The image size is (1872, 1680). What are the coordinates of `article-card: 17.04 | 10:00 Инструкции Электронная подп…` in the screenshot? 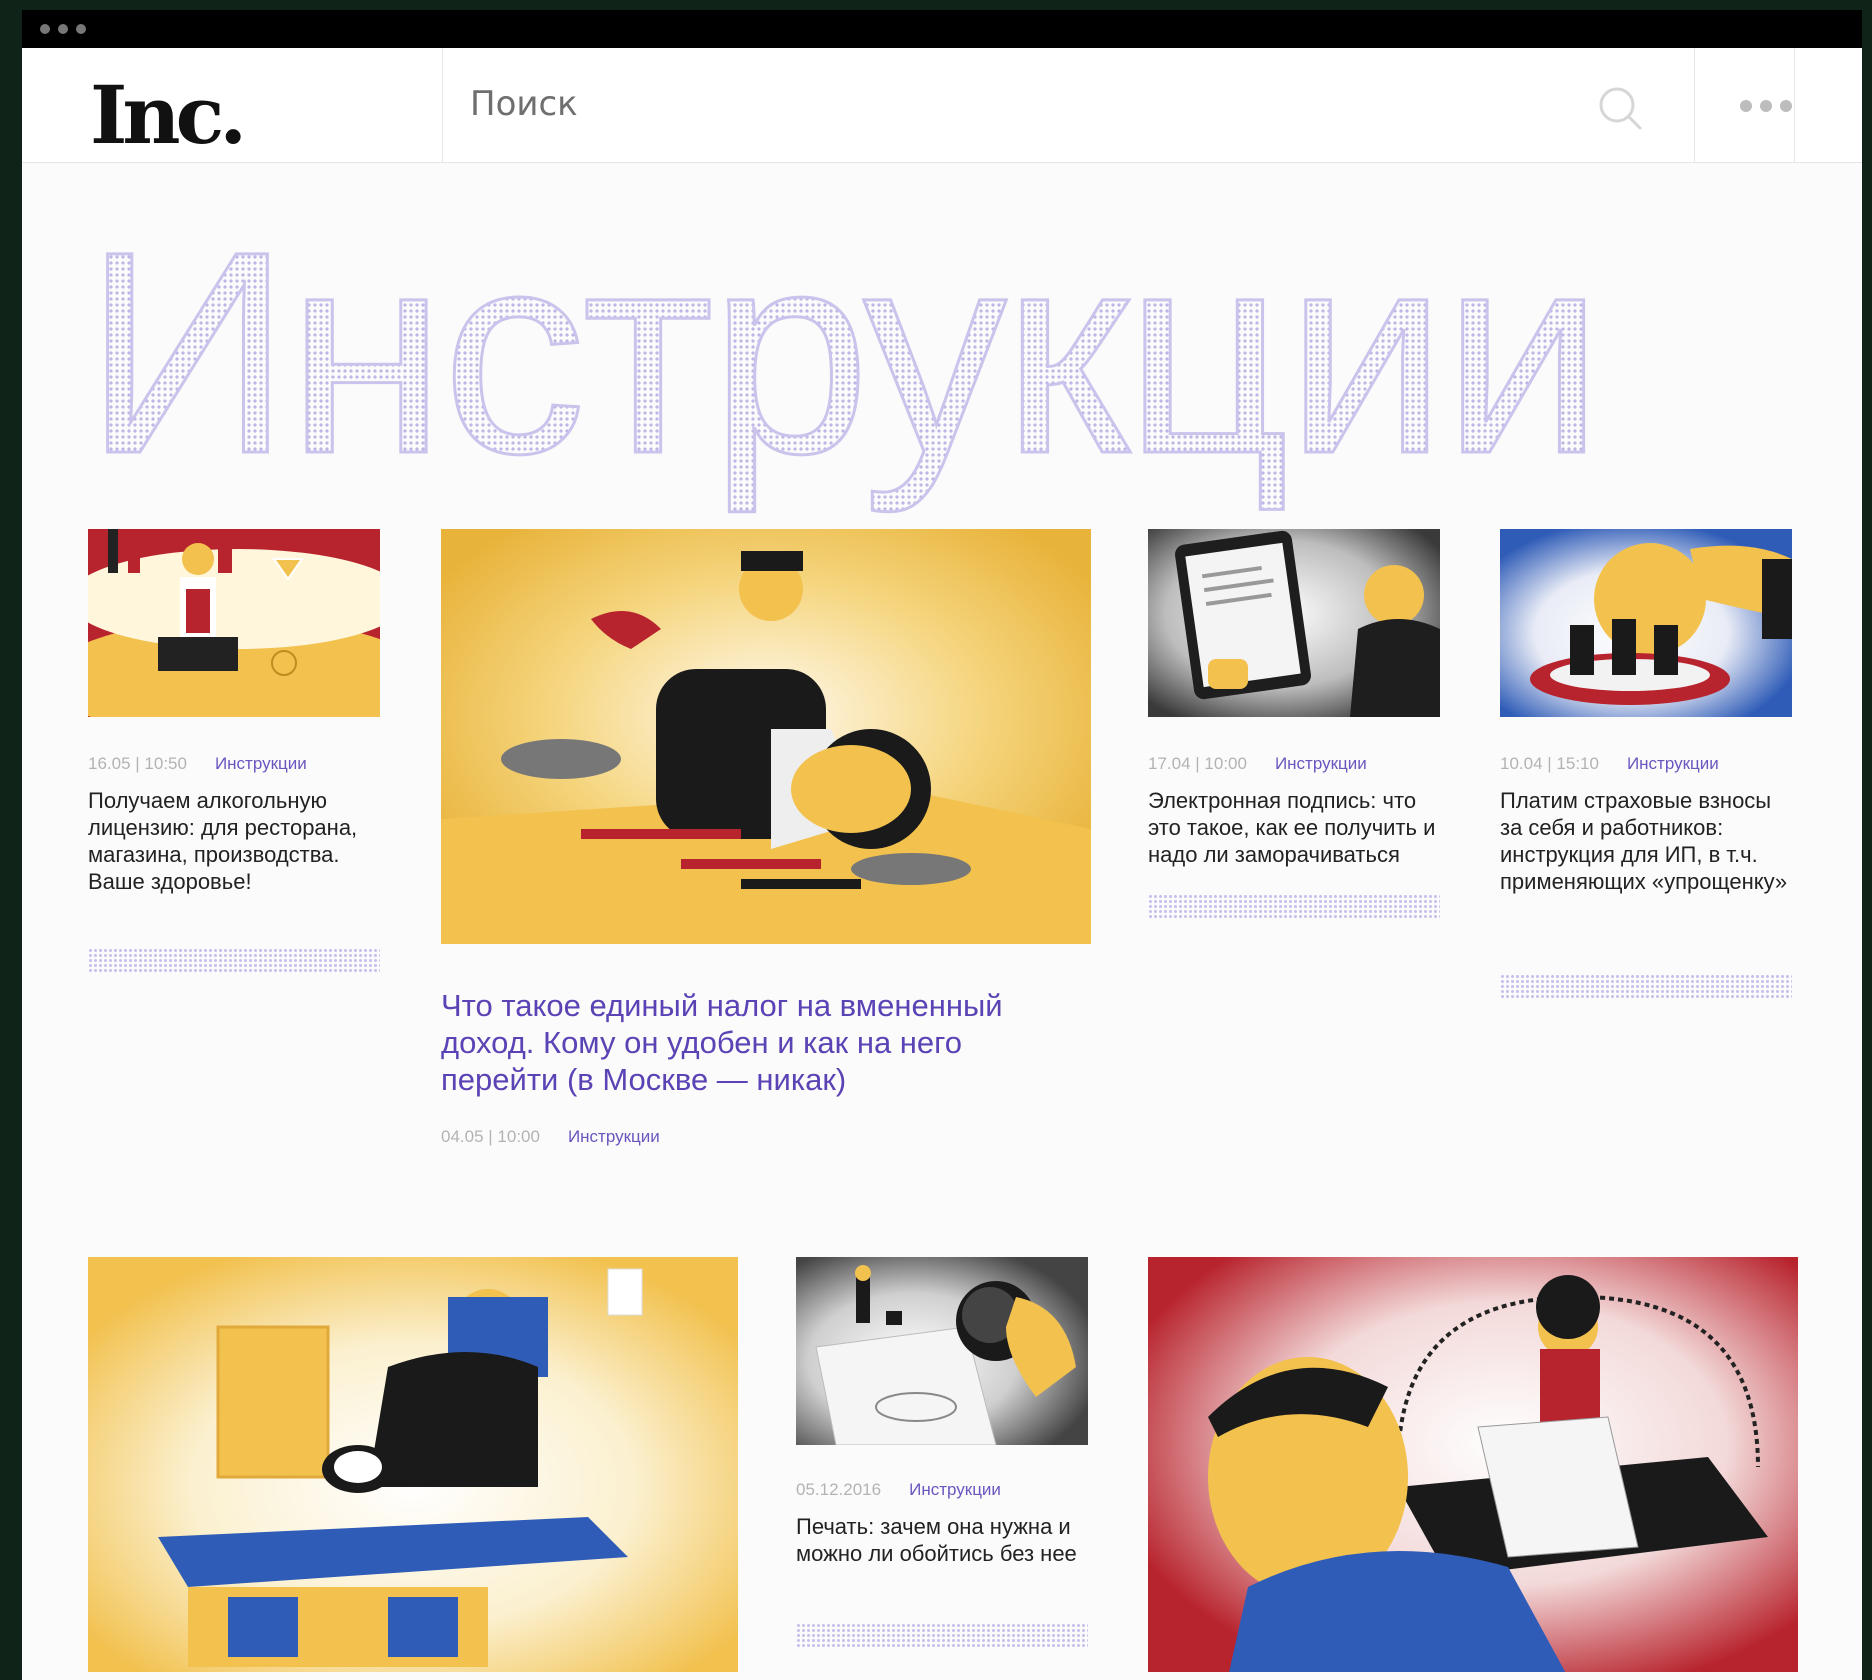 It's located at (1294, 739).